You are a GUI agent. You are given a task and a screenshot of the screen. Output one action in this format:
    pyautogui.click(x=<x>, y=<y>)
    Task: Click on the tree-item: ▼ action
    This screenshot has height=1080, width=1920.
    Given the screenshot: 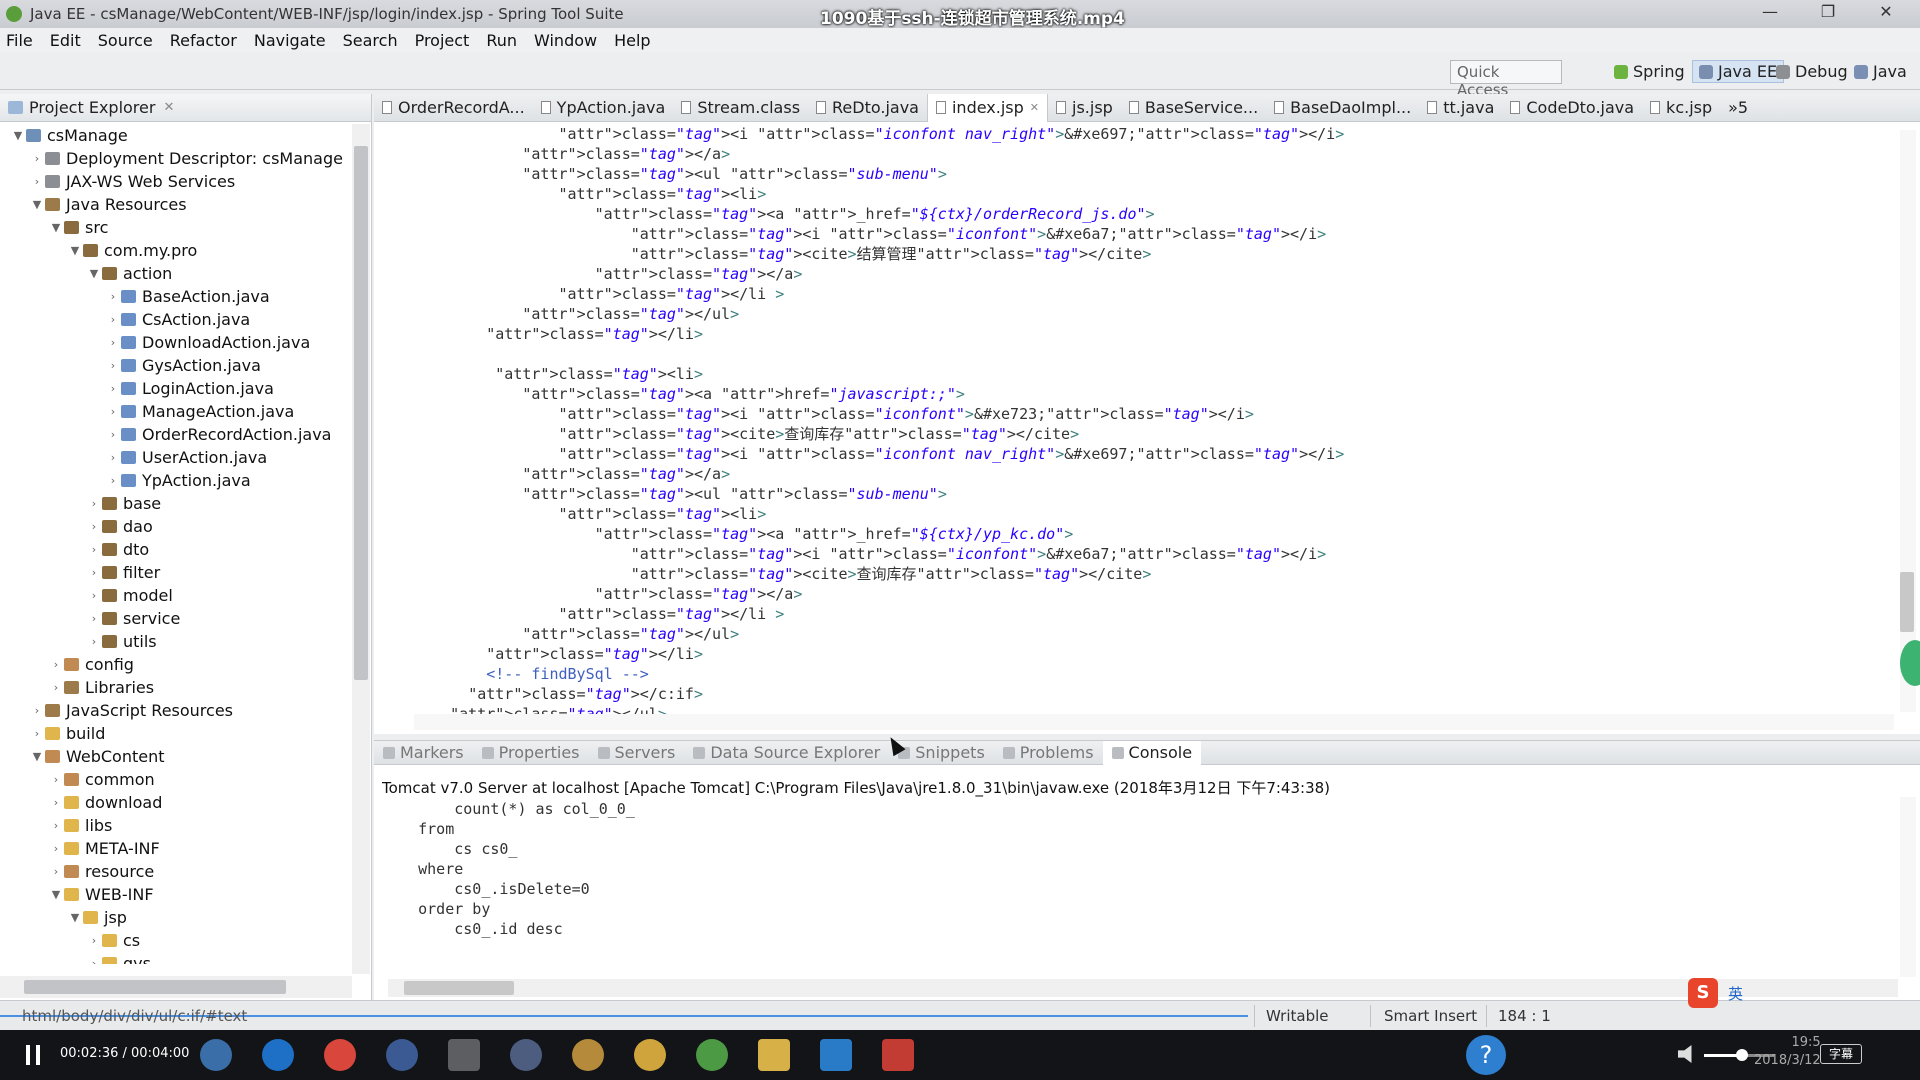 What is the action you would take?
    pyautogui.click(x=176, y=273)
    